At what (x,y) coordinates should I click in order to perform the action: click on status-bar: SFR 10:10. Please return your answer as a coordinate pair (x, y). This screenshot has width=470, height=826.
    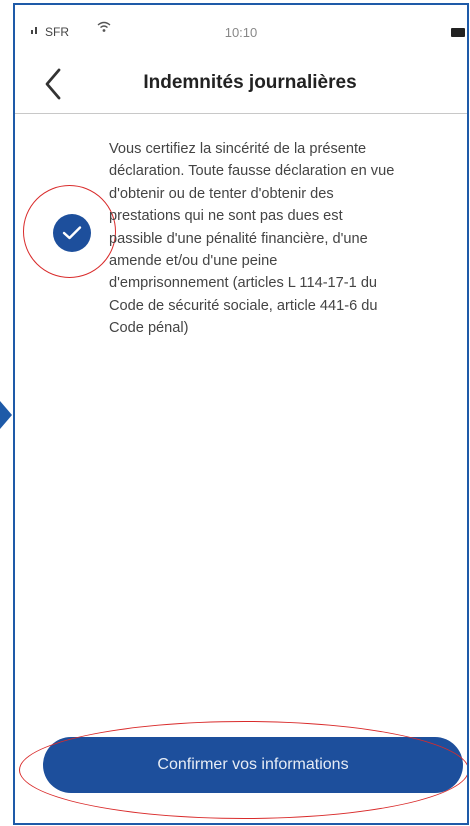
    Looking at the image, I should click on (241, 25).